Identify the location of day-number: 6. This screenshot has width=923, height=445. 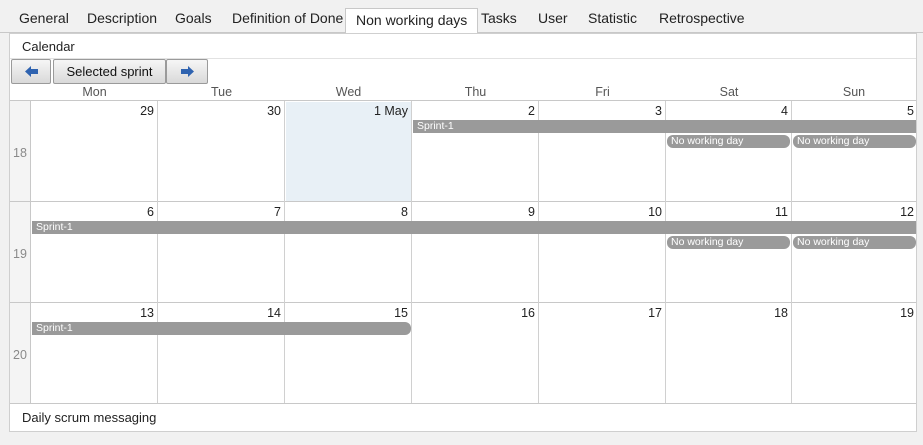
(134, 212).